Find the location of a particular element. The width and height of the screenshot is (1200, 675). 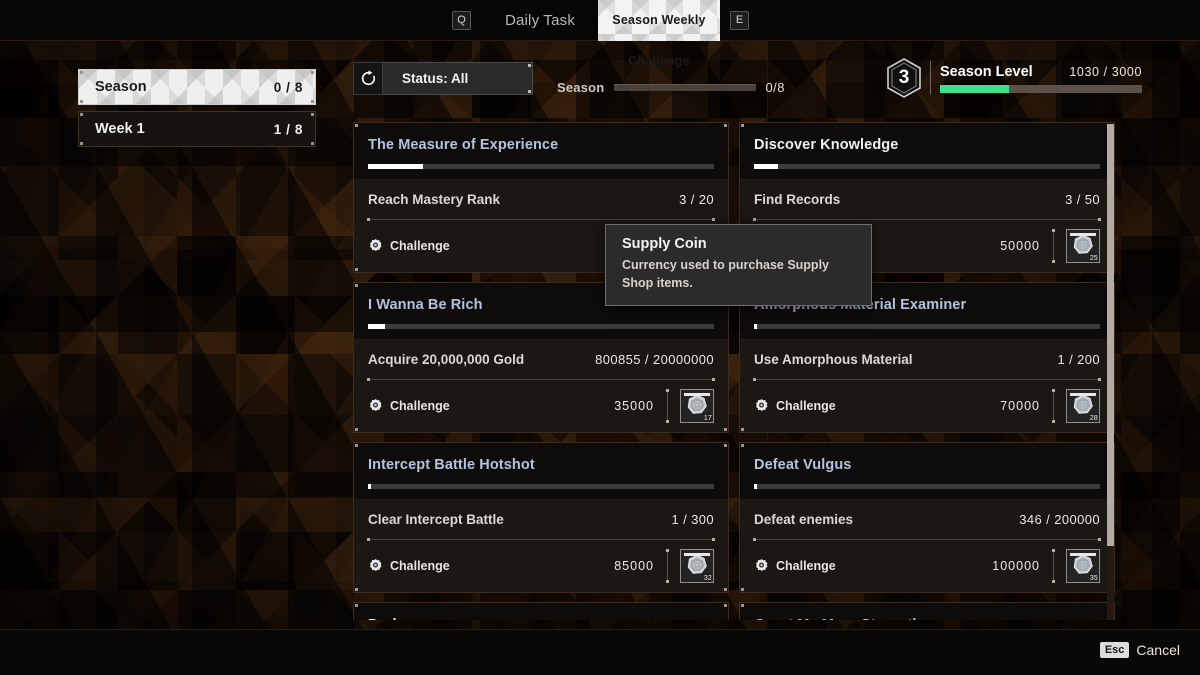

refresh-icon is located at coordinates (368, 78).